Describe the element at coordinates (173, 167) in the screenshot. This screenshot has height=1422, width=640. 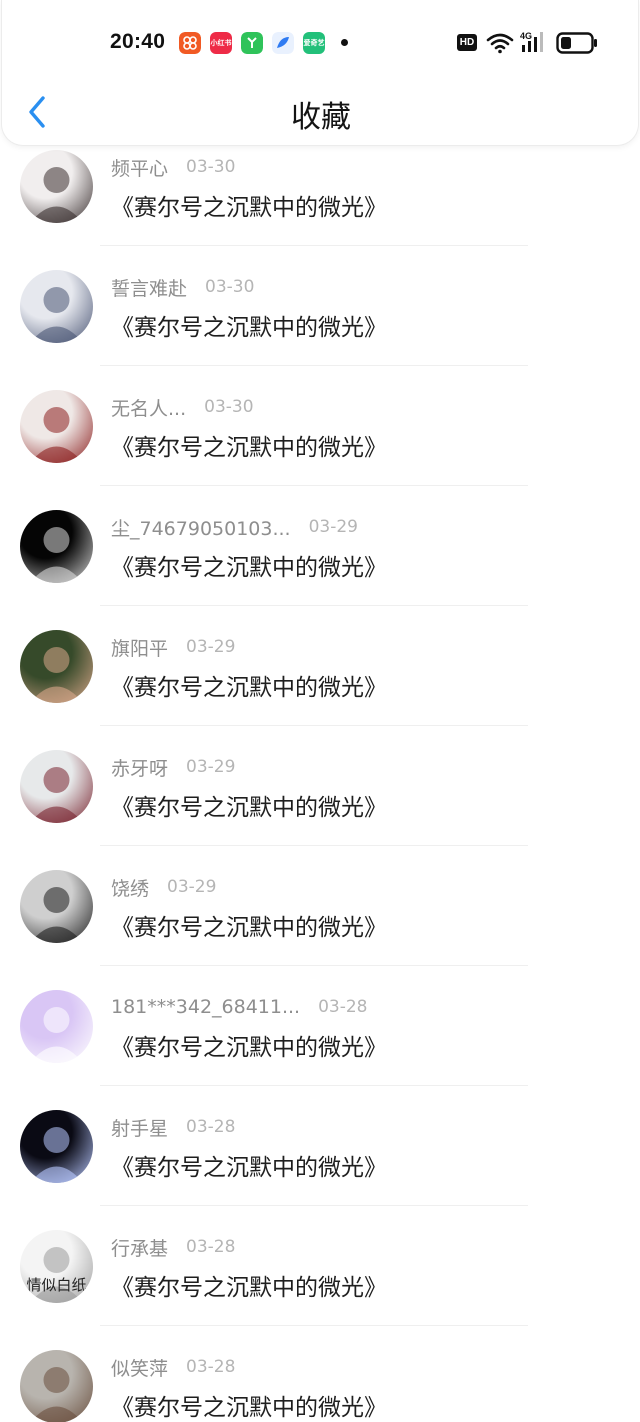
I see `item-meta: 频平心 03-30` at that location.